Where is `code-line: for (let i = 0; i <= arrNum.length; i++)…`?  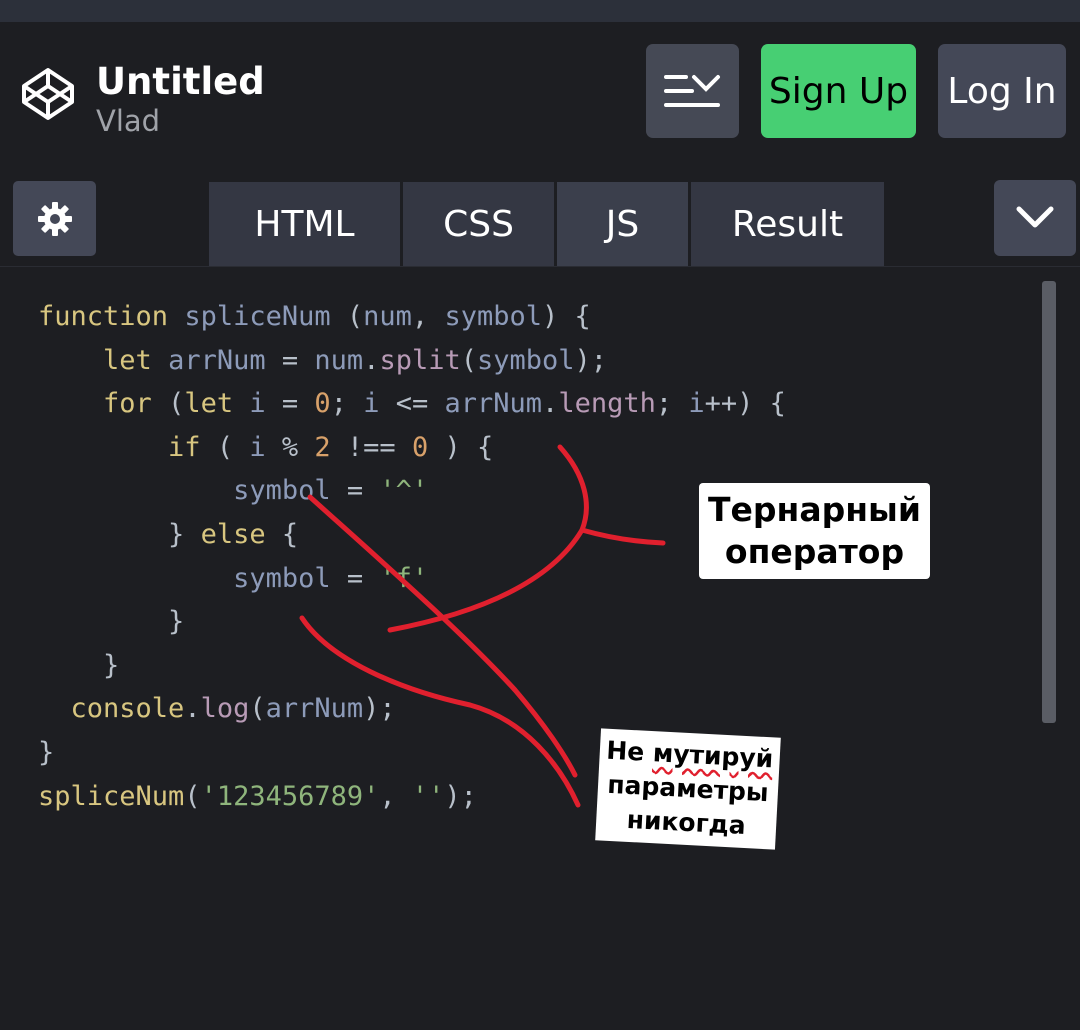
code-line: for (let i = 0; i <= arrNum.length; i++)… is located at coordinates (412, 403).